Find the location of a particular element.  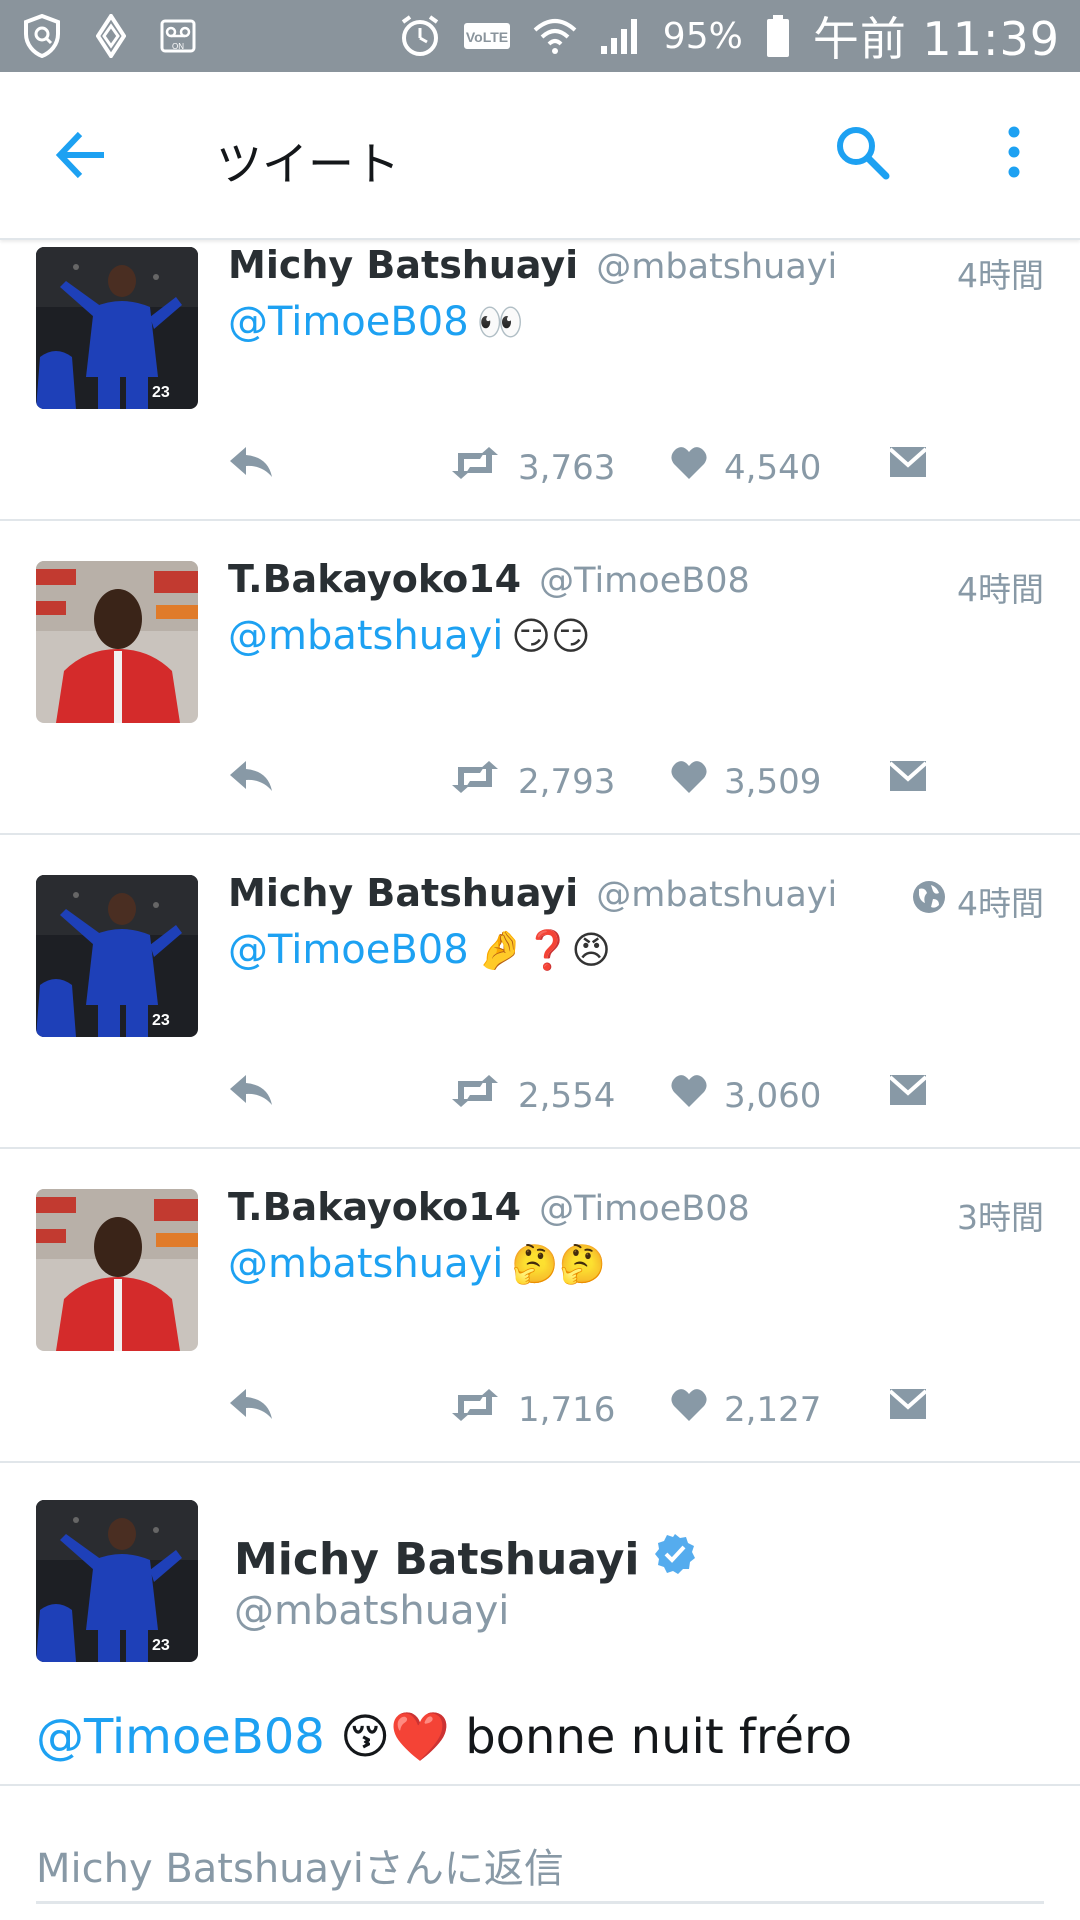

like-count: 3,509 is located at coordinates (773, 781).